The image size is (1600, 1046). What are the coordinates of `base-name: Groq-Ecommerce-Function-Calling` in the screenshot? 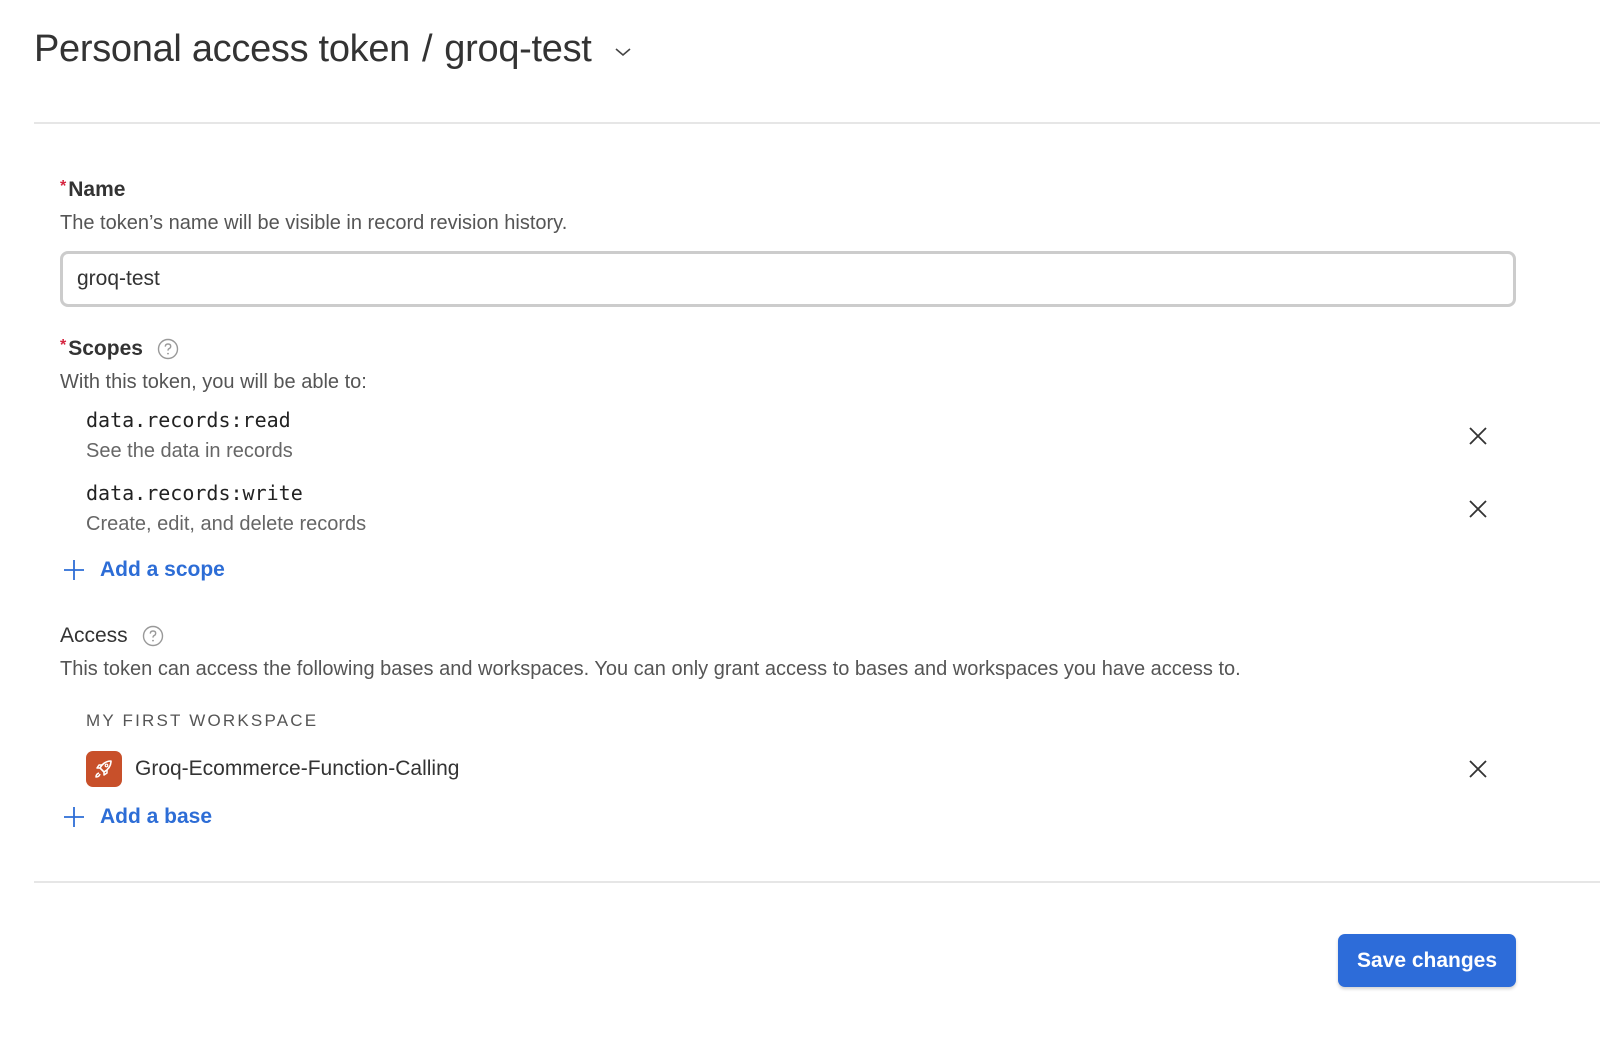 It's located at (297, 769).